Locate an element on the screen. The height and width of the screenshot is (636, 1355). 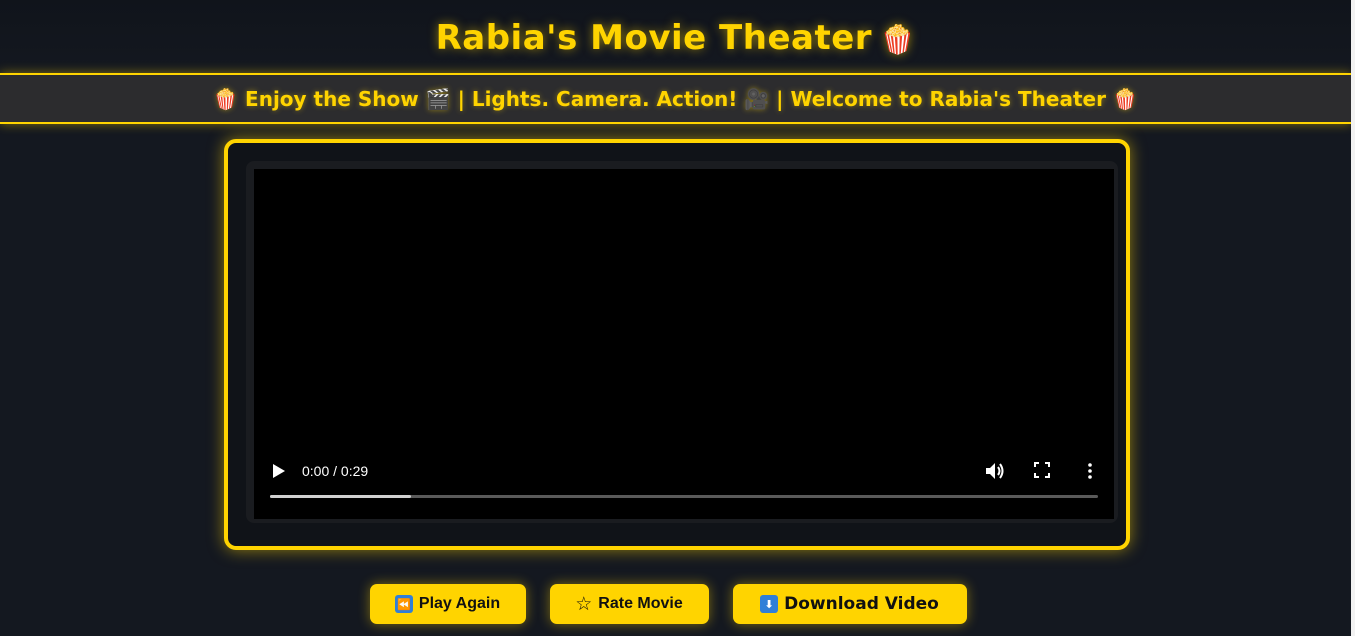
fullscreen-icon is located at coordinates (1042, 470).